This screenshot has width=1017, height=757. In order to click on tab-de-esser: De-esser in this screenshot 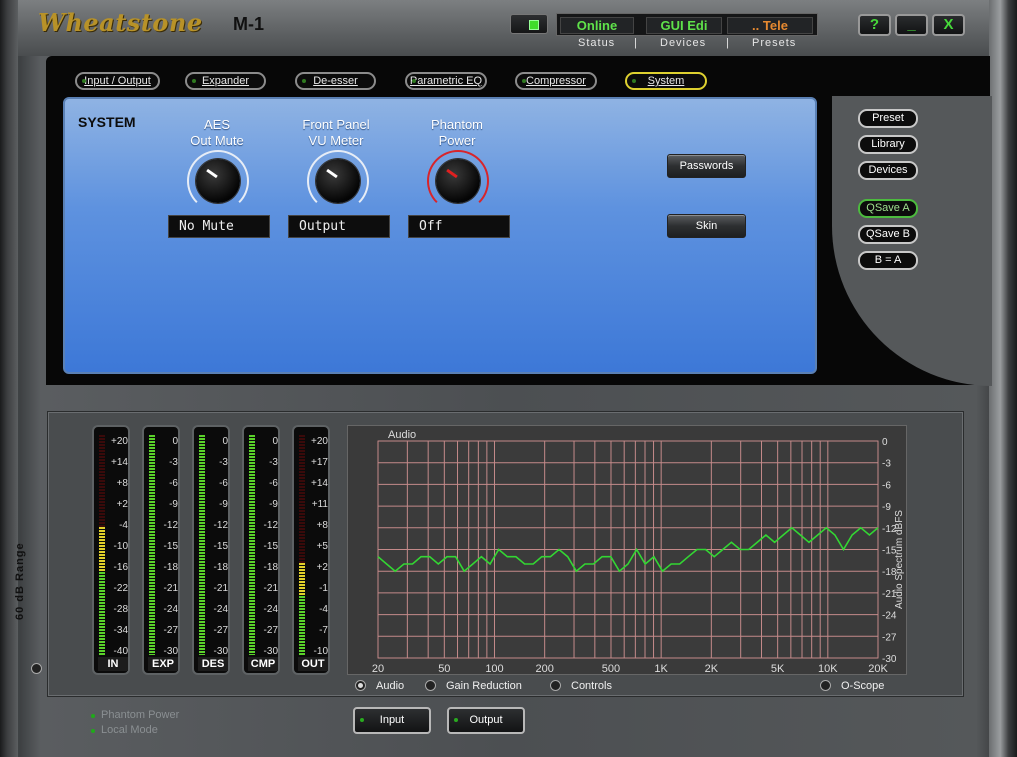, I will do `click(335, 81)`.